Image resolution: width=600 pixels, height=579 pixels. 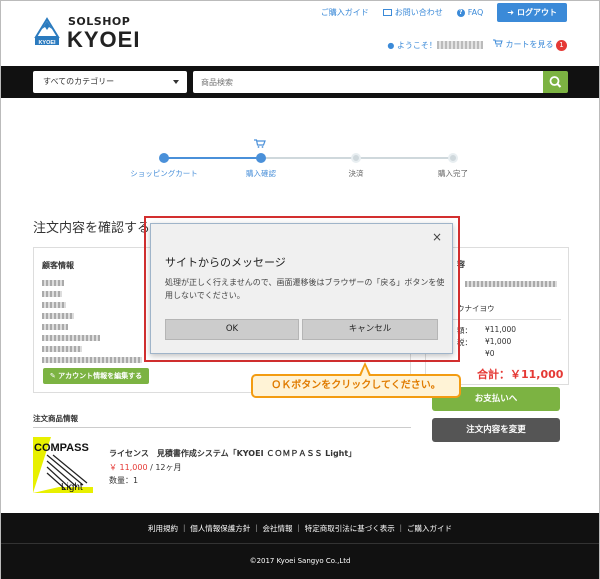 I want to click on welcome-text: ● ようこそ！, so click(x=435, y=45).